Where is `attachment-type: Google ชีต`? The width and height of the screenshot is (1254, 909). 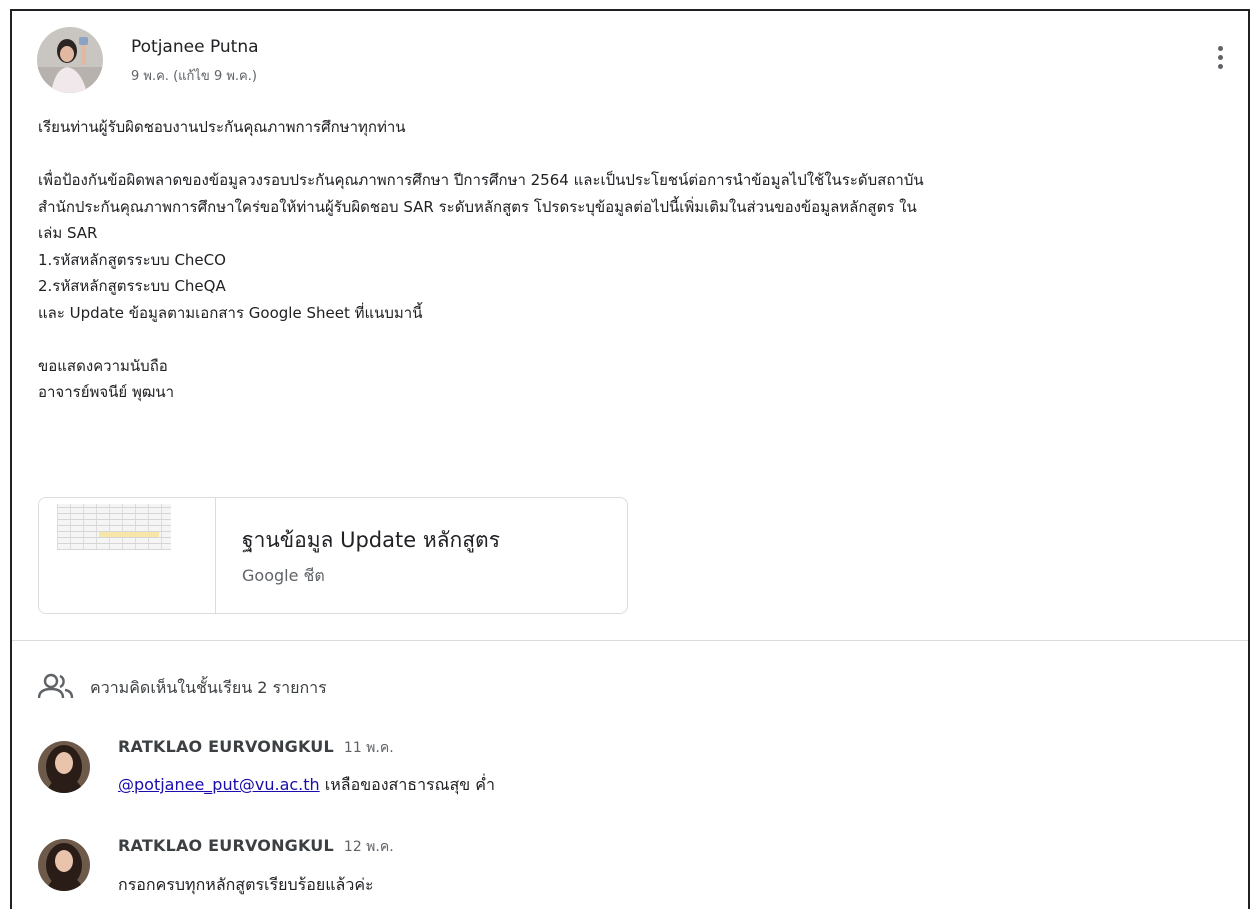
attachment-type: Google ชีต is located at coordinates (283, 575).